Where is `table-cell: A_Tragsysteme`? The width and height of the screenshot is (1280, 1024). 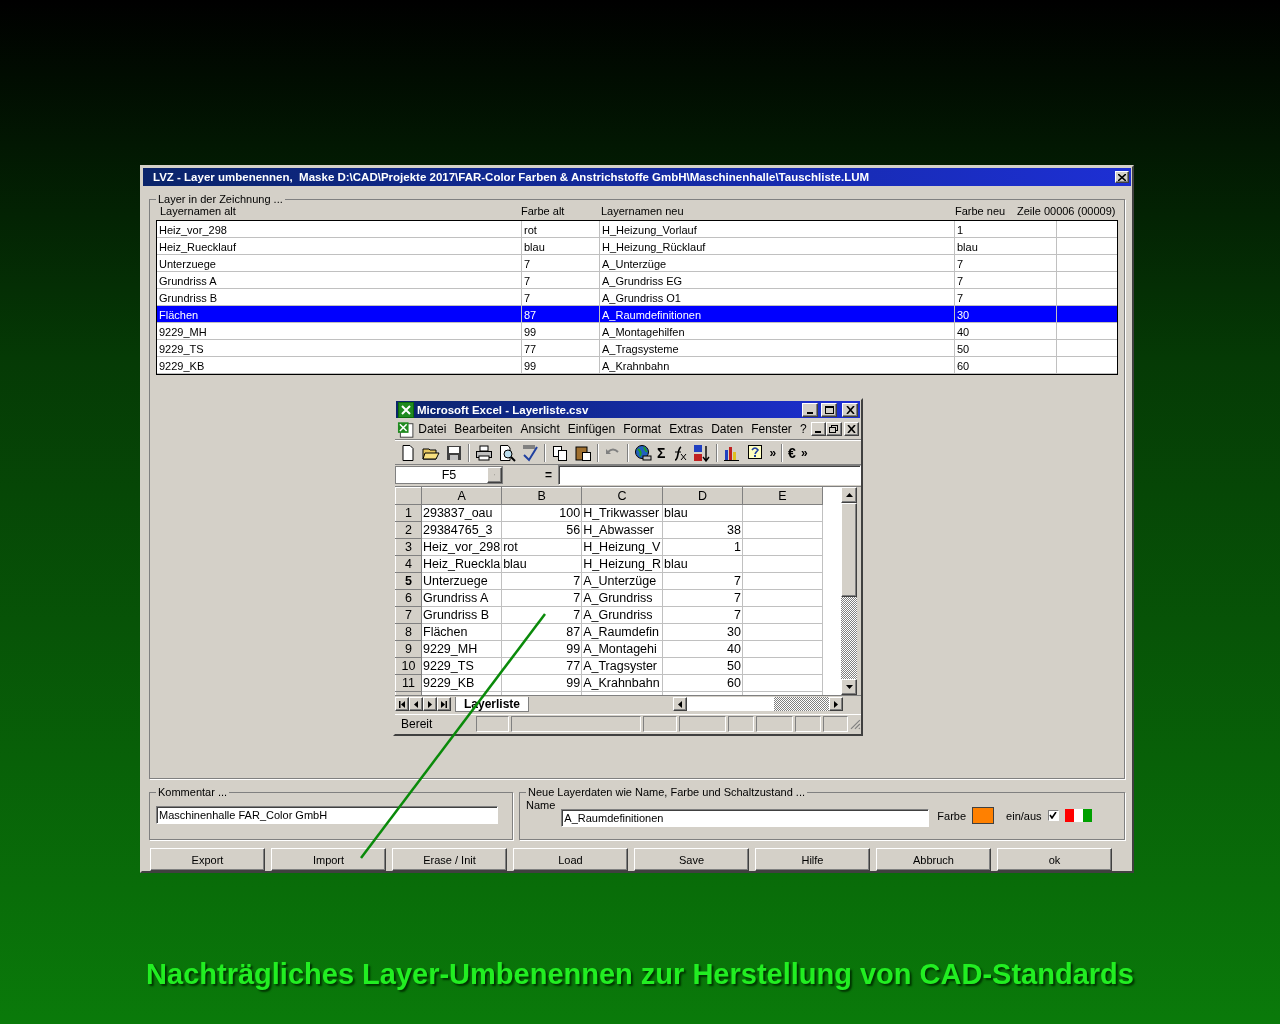
table-cell: A_Tragsysteme is located at coordinates (777, 348).